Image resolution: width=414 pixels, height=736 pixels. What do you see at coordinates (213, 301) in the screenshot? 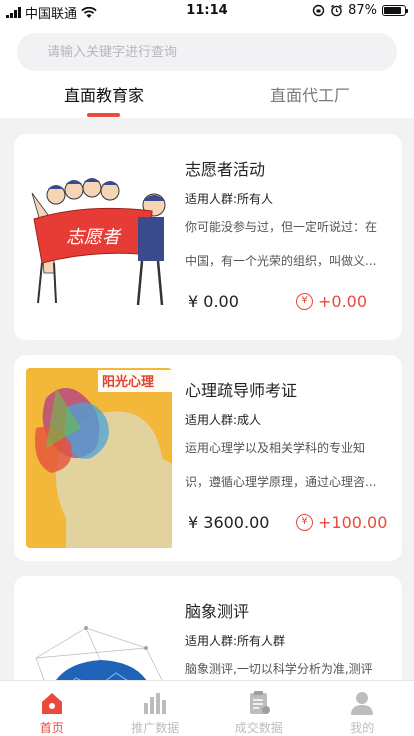
I see `card-price: ¥ 0.00` at bounding box center [213, 301].